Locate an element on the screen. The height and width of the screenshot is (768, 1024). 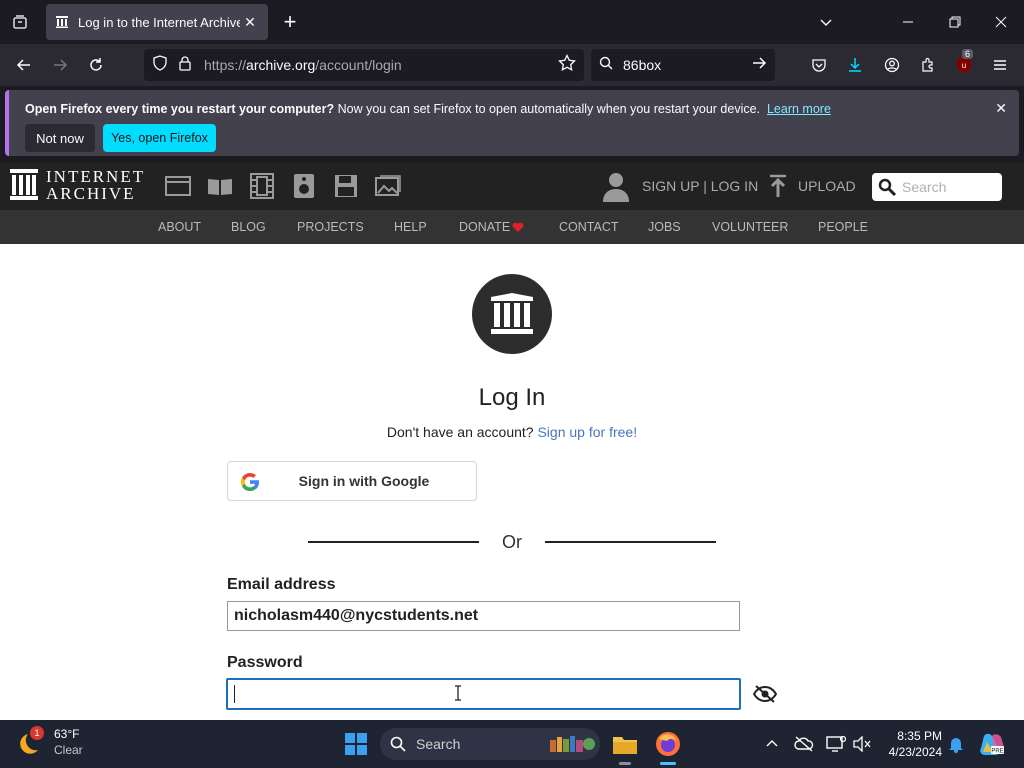
explorer-running-indicator is located at coordinates (625, 763).